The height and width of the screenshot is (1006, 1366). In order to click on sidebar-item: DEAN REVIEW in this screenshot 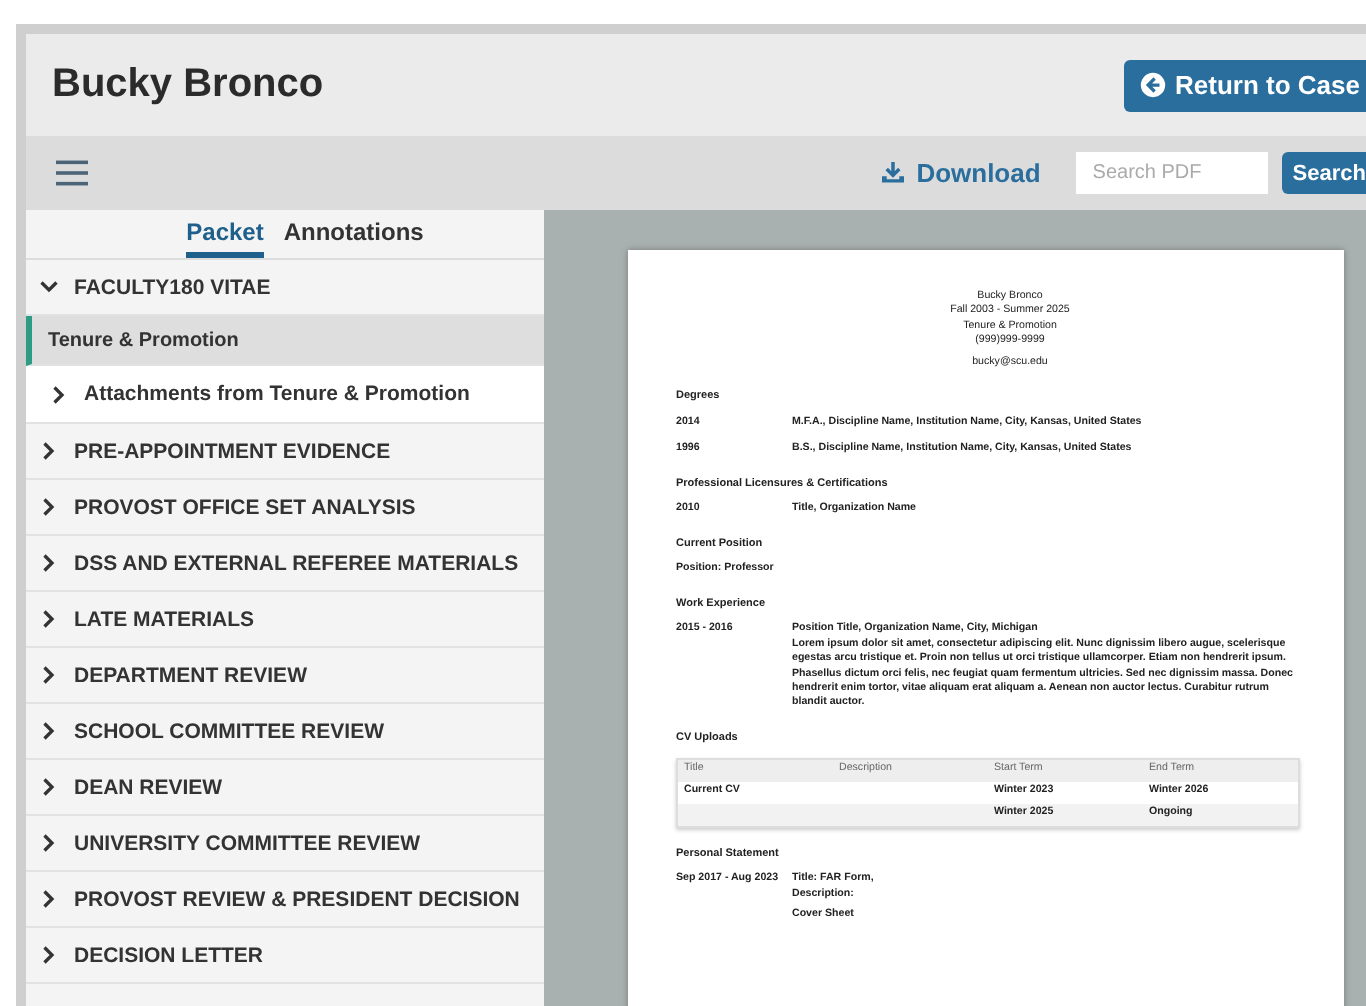, I will do `click(285, 788)`.